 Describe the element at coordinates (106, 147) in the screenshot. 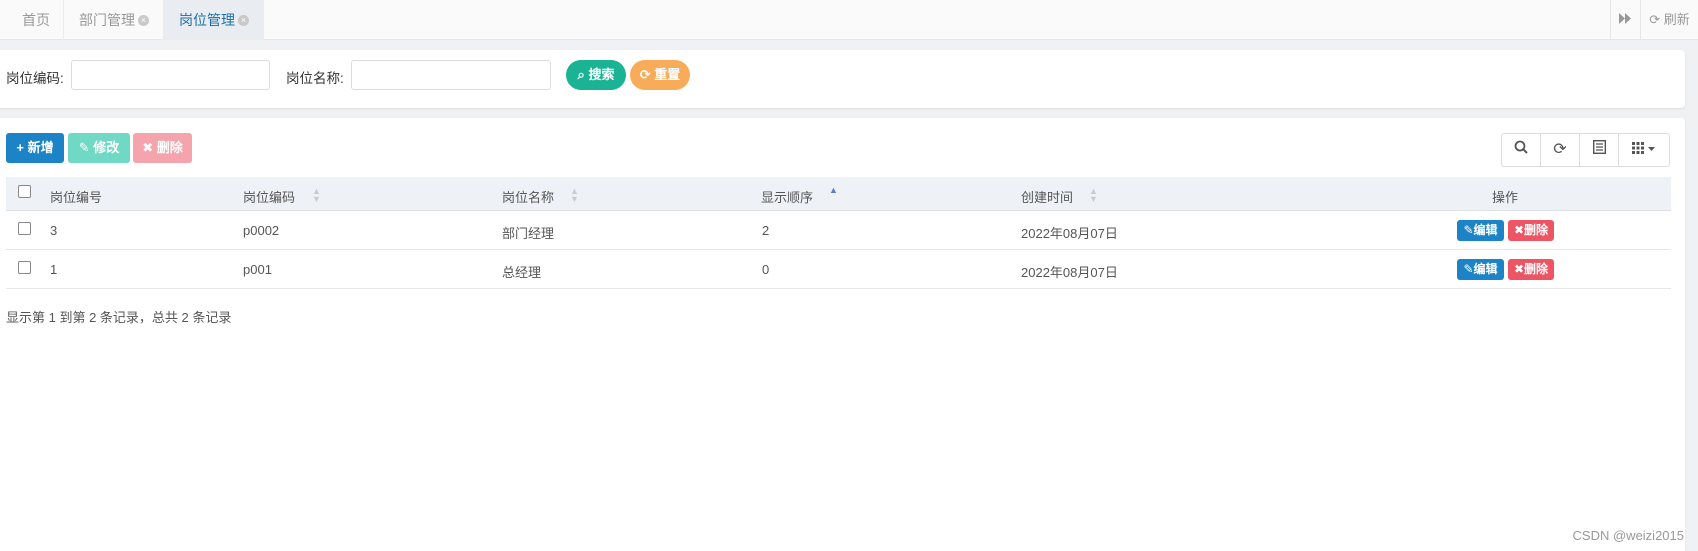

I see `edit-button-label: 修改` at that location.